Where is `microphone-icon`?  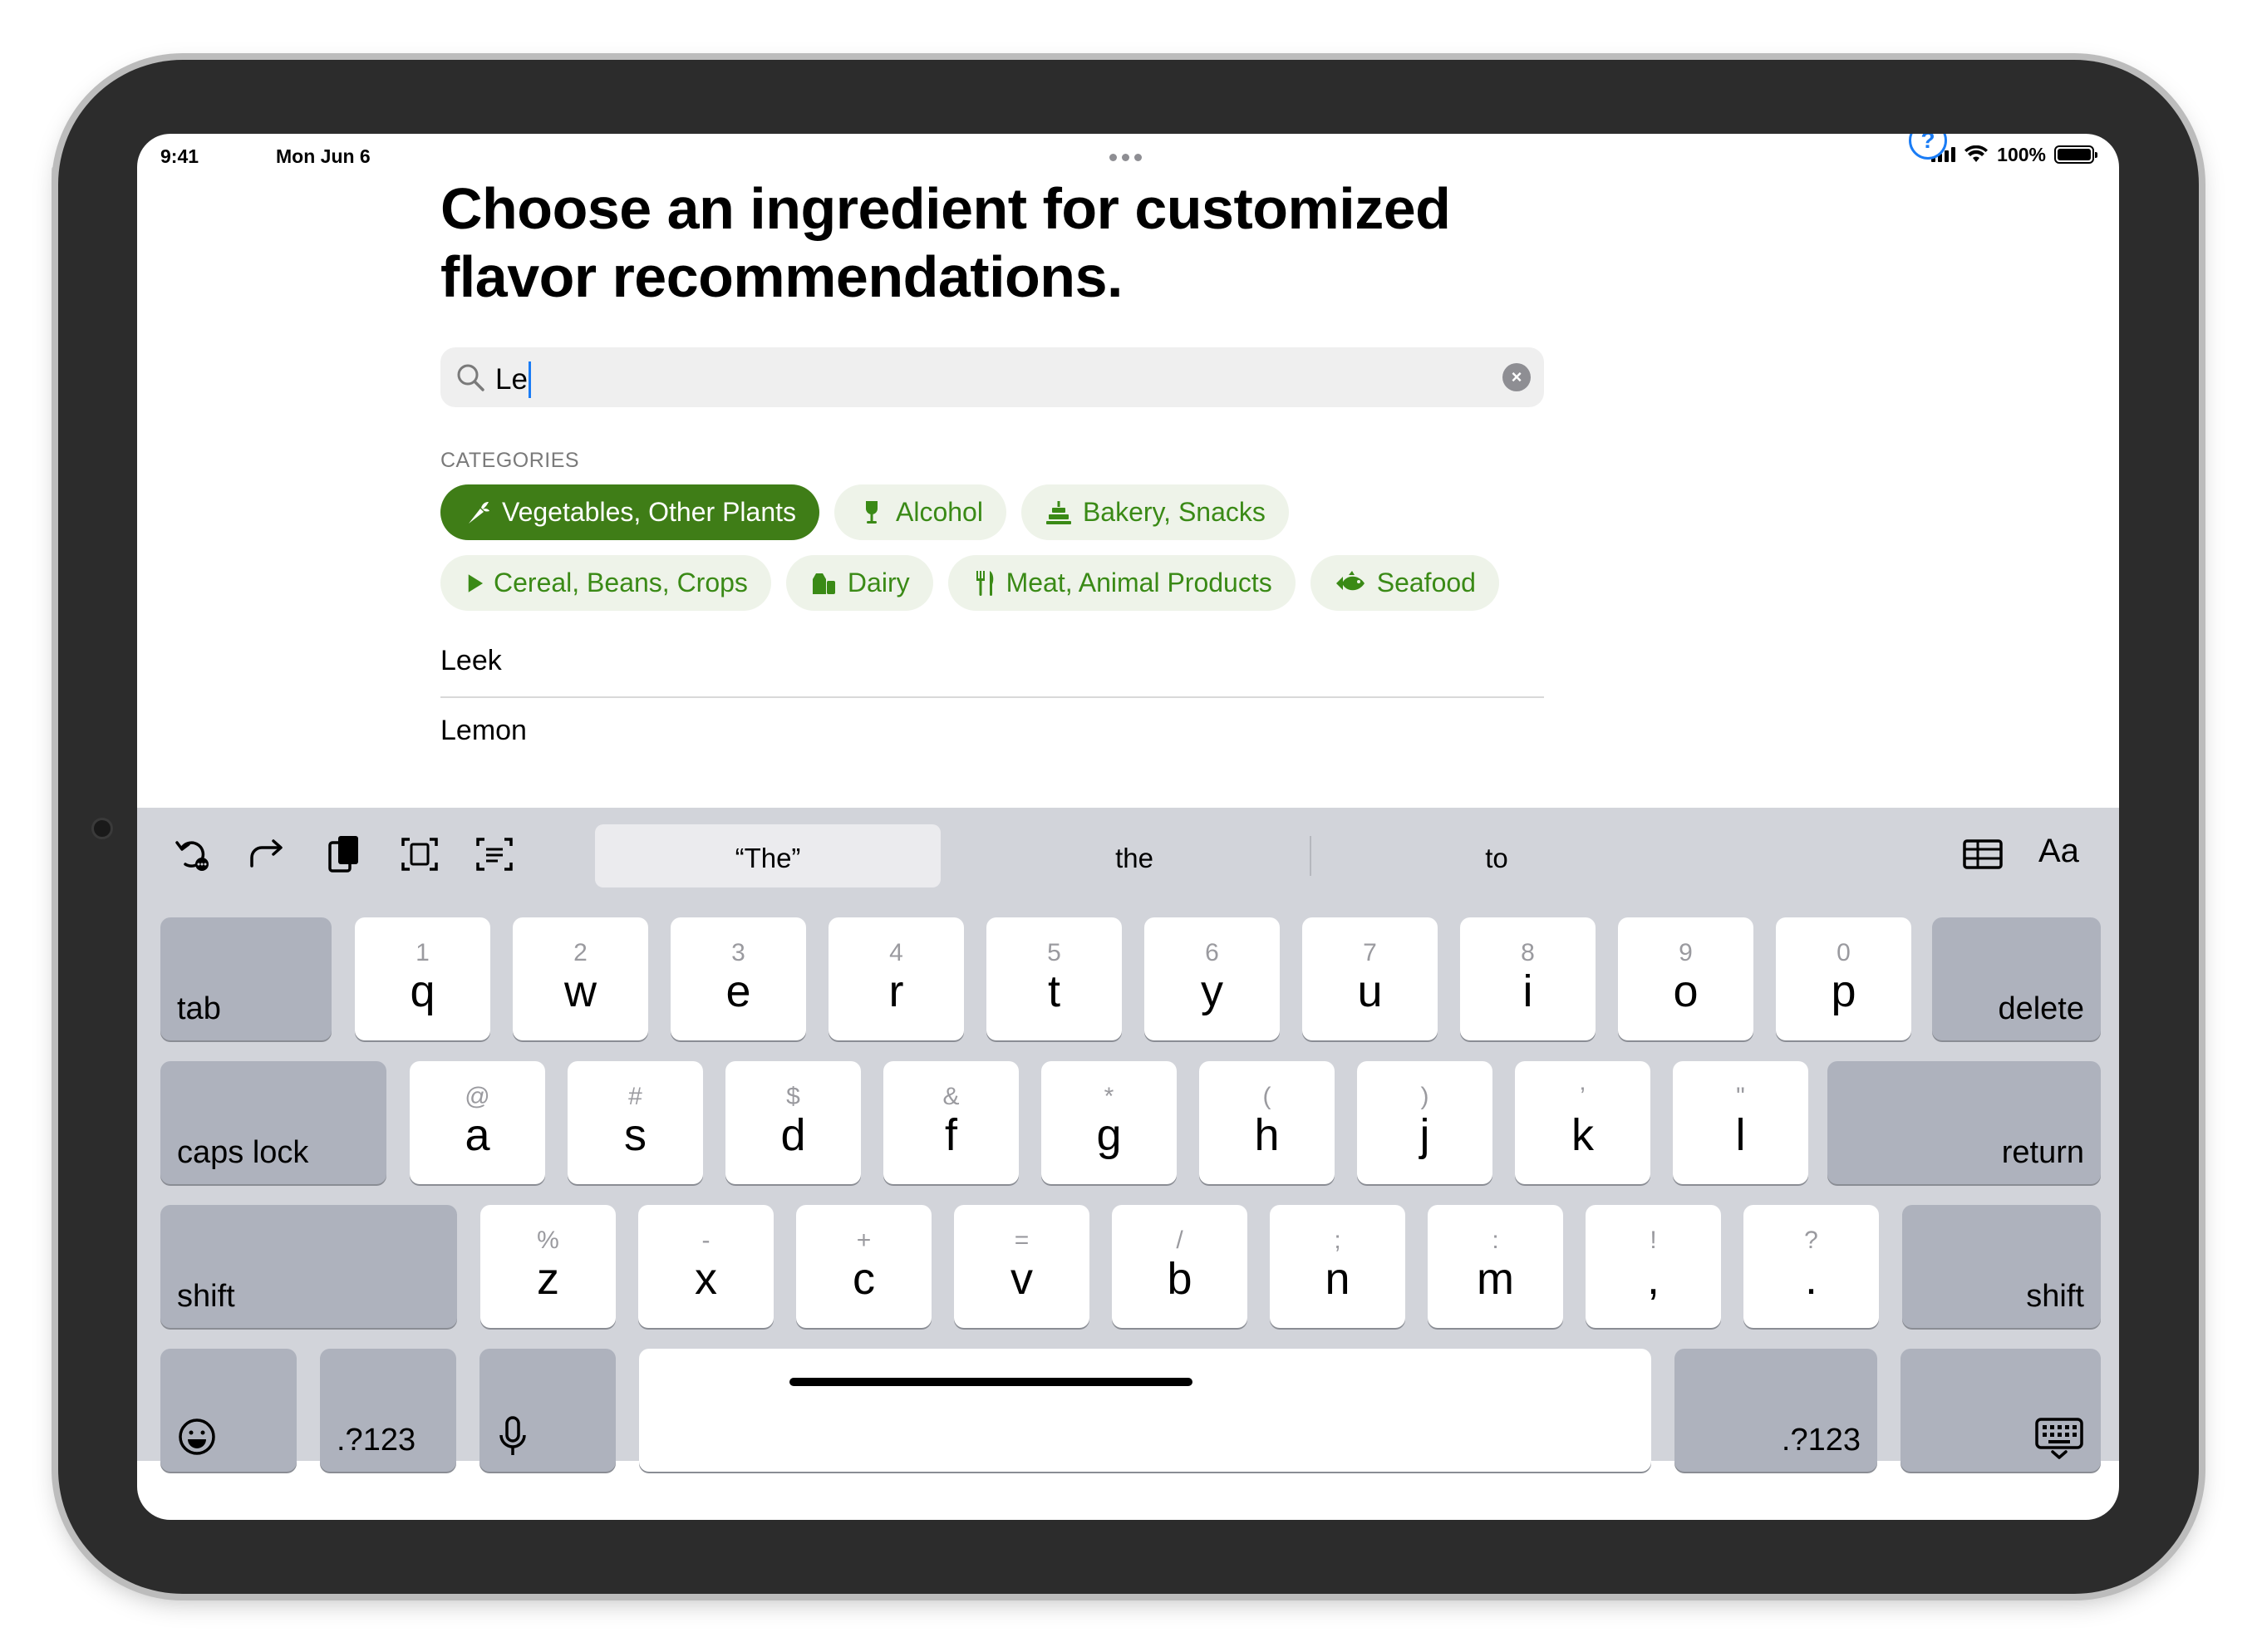
microphone-icon is located at coordinates (512, 1435).